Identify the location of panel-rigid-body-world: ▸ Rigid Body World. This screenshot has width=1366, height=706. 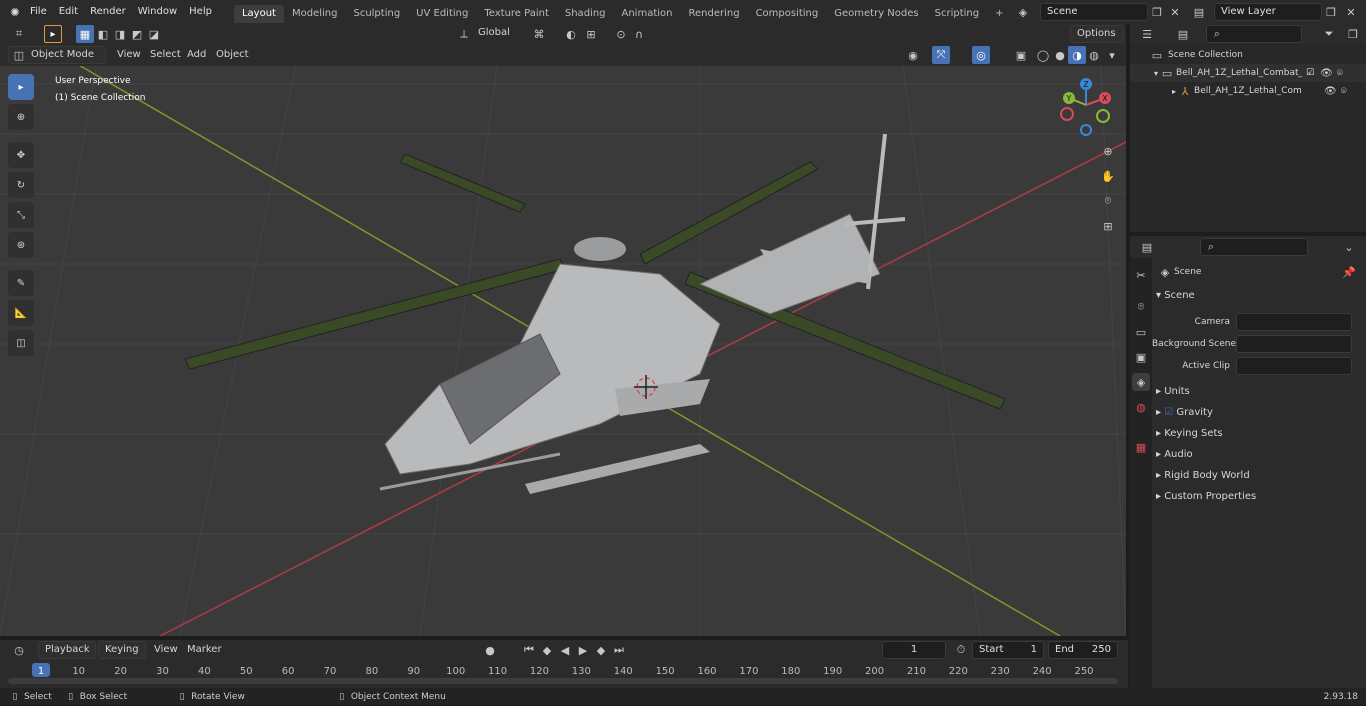
(1203, 475).